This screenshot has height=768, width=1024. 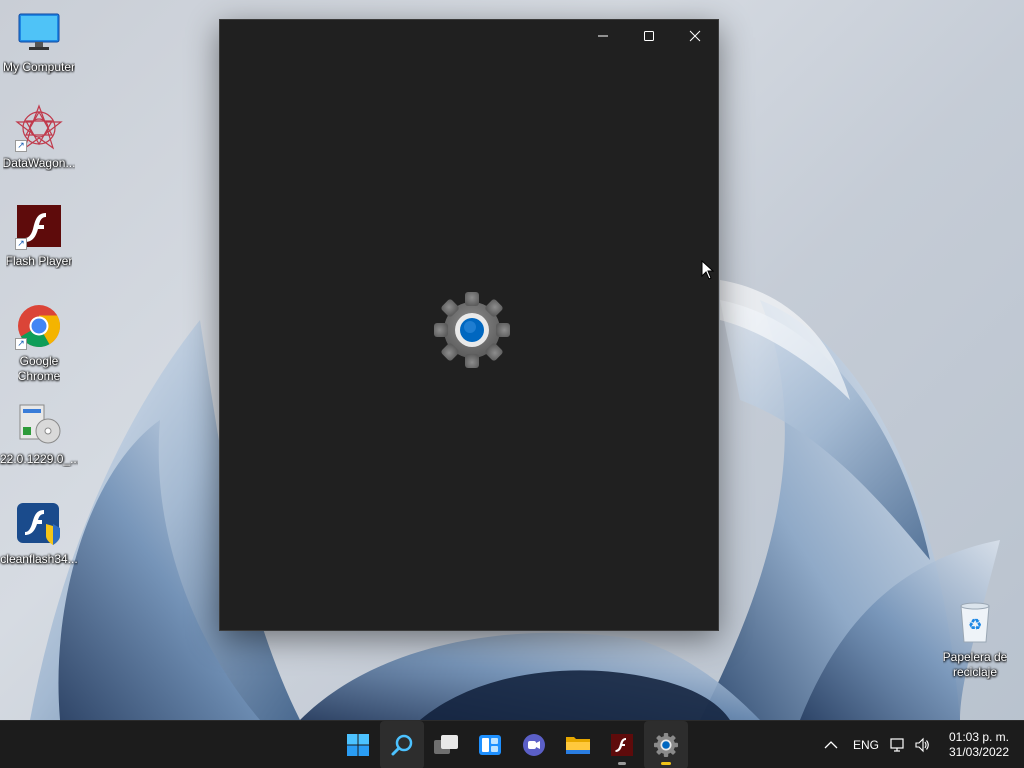 I want to click on widgets-button, so click(x=490, y=744).